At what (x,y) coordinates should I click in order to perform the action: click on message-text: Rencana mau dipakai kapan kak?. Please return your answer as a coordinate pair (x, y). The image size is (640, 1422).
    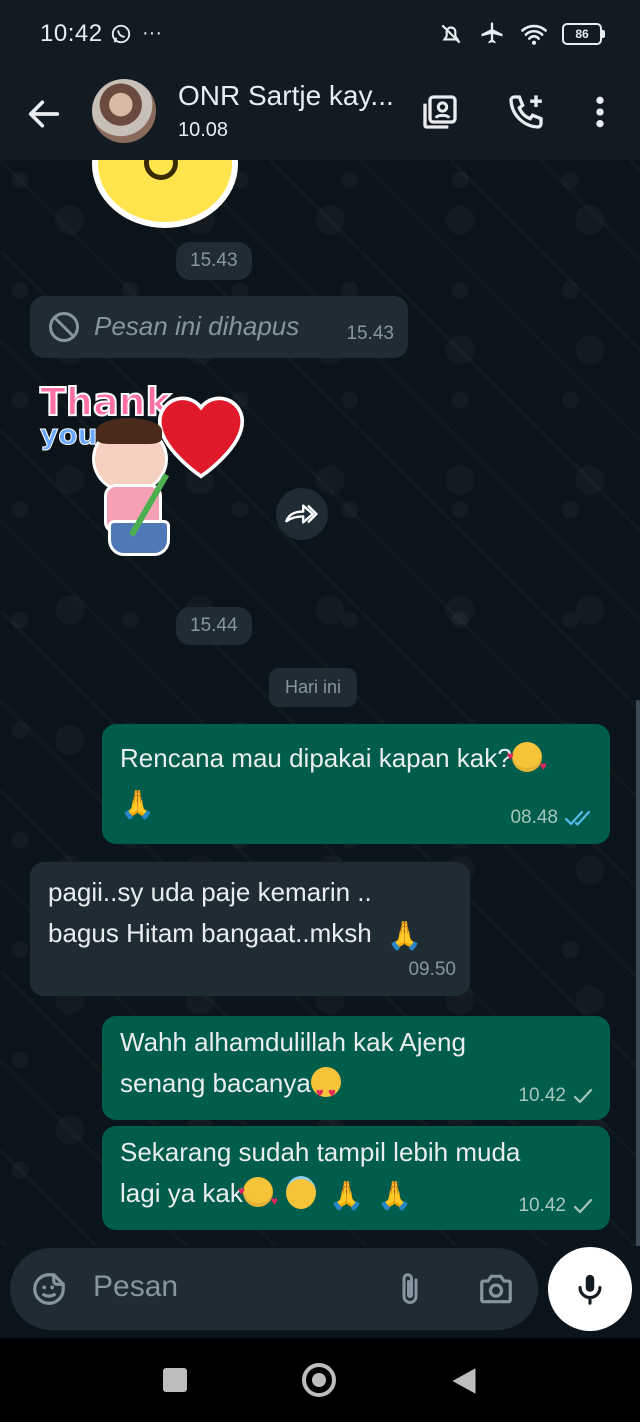
    Looking at the image, I should click on (316, 758).